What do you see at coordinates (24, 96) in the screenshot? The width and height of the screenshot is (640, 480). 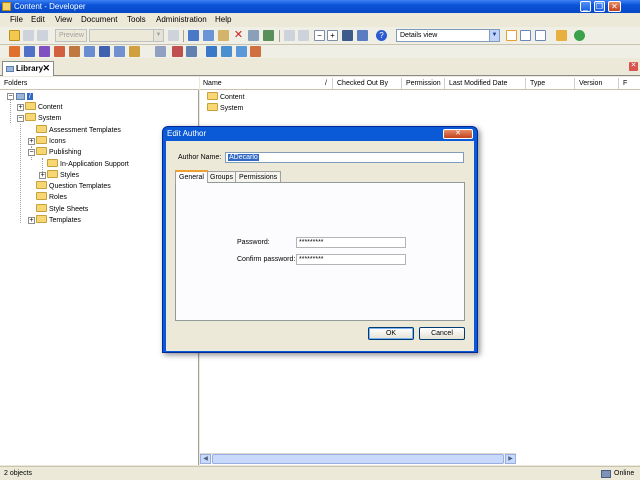 I see `tree-root: /` at bounding box center [24, 96].